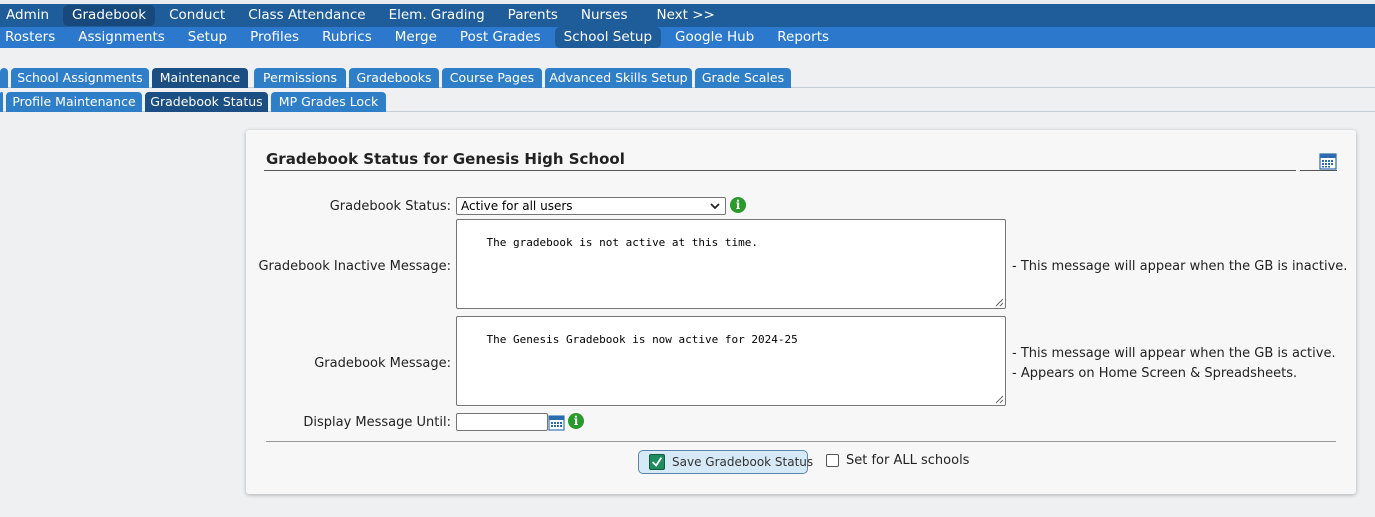  What do you see at coordinates (780, 170) in the screenshot?
I see `title-divider` at bounding box center [780, 170].